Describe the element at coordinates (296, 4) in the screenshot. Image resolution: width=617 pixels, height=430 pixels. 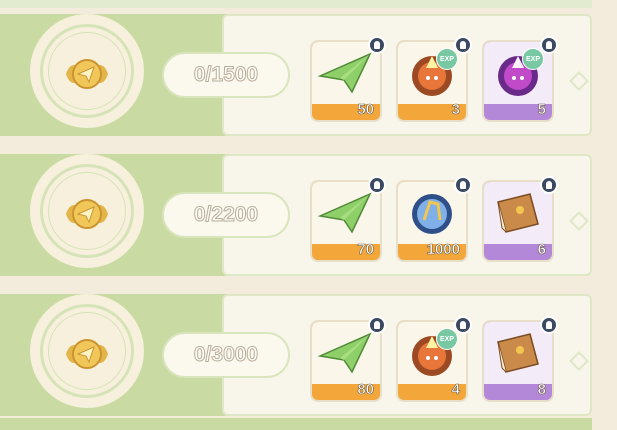
I see `top-edge` at that location.